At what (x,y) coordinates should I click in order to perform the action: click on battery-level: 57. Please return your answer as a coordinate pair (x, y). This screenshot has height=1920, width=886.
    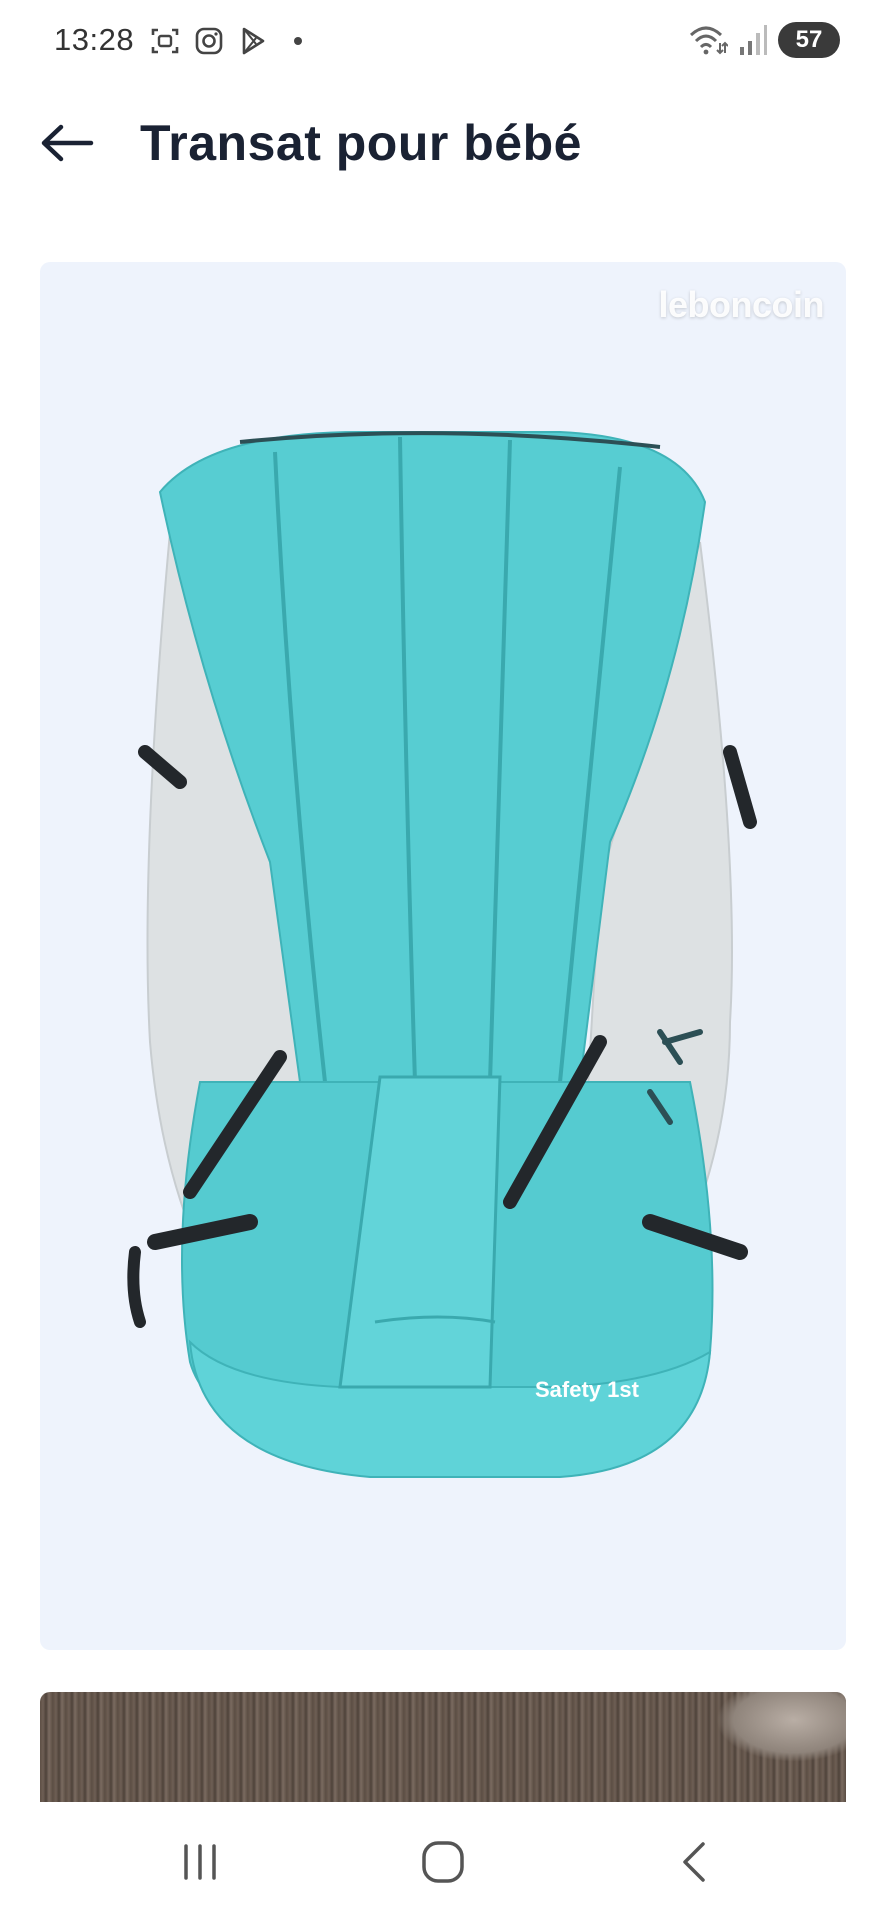
    Looking at the image, I should click on (809, 39).